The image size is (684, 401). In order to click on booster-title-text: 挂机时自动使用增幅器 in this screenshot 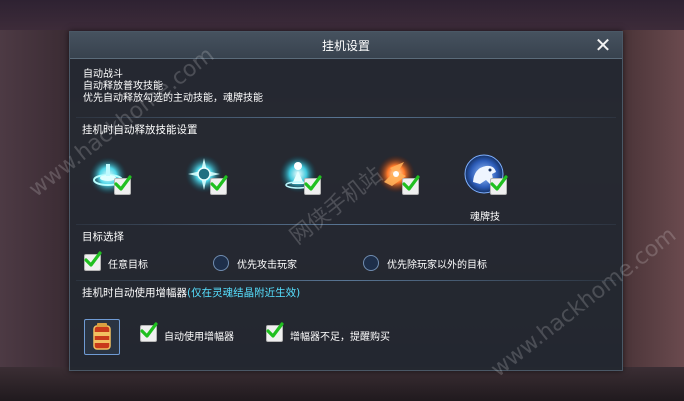, I will do `click(134, 293)`.